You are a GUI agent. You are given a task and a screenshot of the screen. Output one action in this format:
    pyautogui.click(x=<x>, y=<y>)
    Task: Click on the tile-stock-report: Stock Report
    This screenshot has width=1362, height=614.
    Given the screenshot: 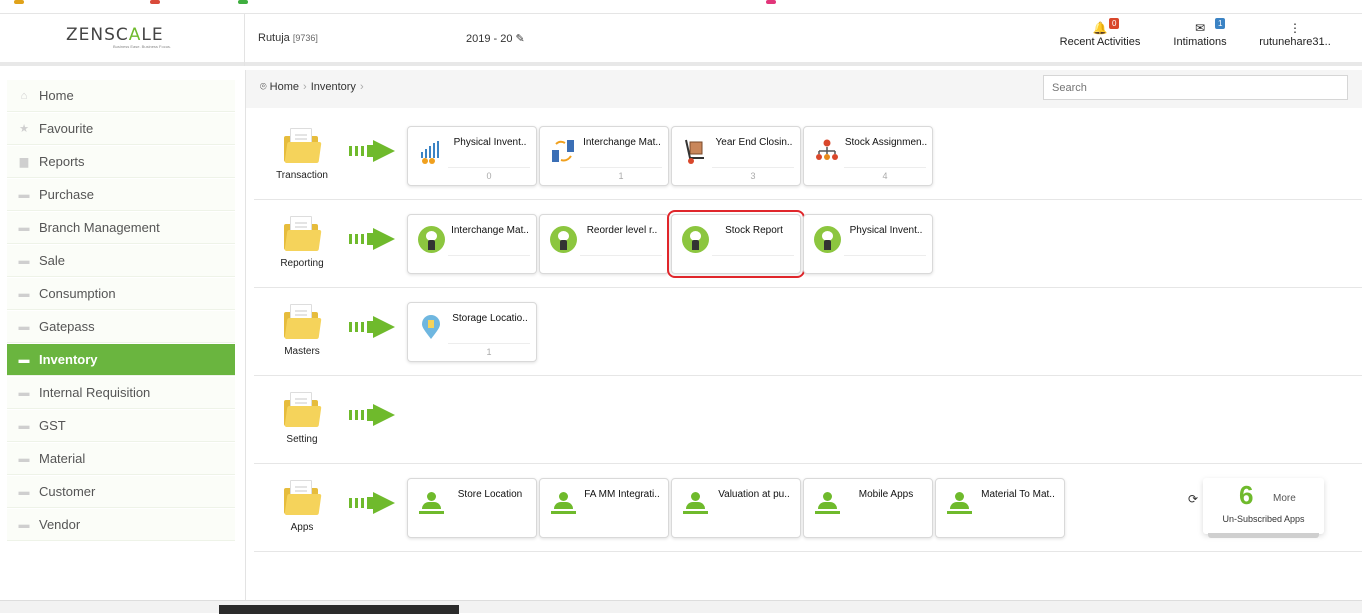 What is the action you would take?
    pyautogui.click(x=736, y=244)
    